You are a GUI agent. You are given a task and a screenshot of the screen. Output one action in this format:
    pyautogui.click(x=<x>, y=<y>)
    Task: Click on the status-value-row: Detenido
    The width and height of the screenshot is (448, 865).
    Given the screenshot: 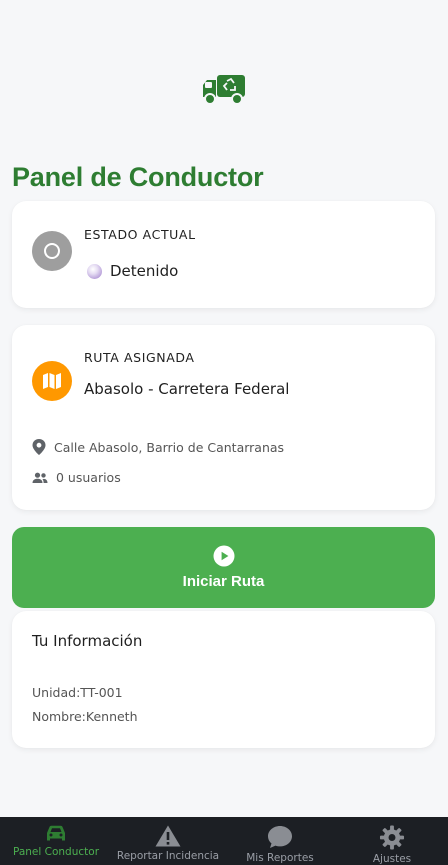 What is the action you would take?
    pyautogui.click(x=132, y=271)
    